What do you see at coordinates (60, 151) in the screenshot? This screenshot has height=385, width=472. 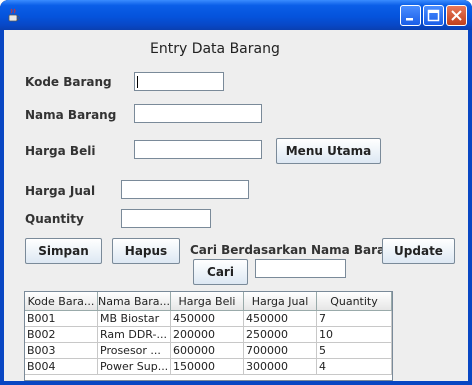 I see `harga-beli-label: Harga Beli` at bounding box center [60, 151].